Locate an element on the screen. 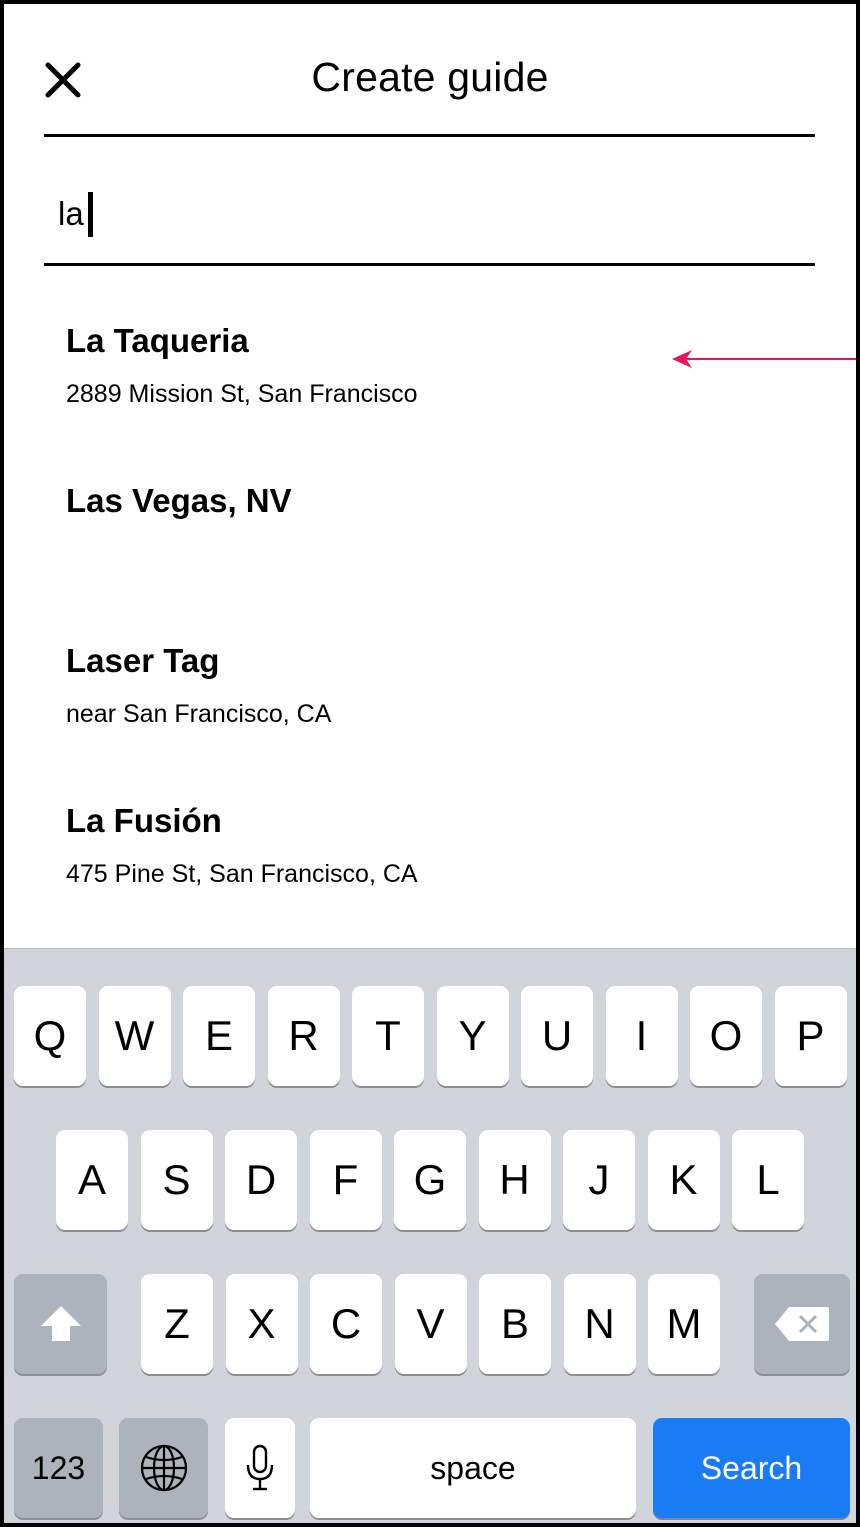  result-title: La Fusión is located at coordinates (144, 820).